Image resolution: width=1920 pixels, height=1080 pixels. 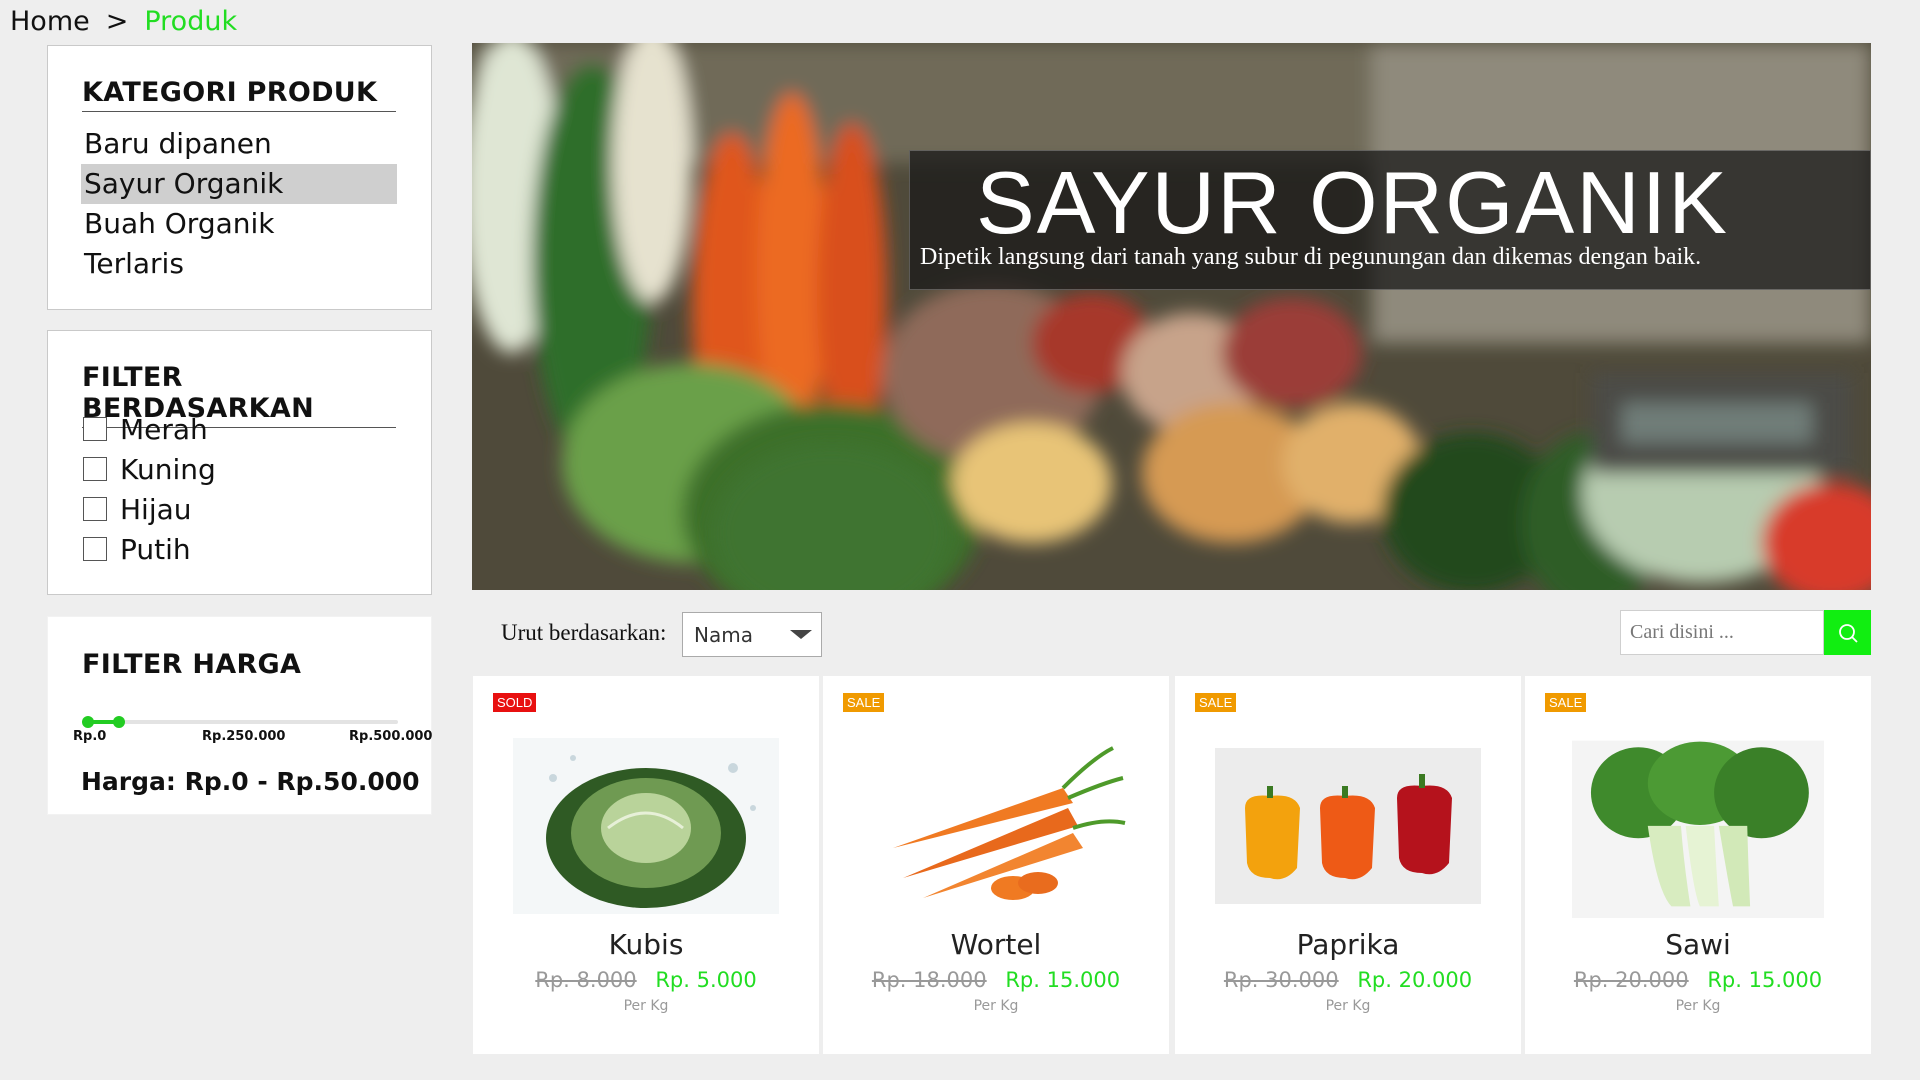 What do you see at coordinates (586, 980) in the screenshot?
I see `original-price: Rp. 8.000` at bounding box center [586, 980].